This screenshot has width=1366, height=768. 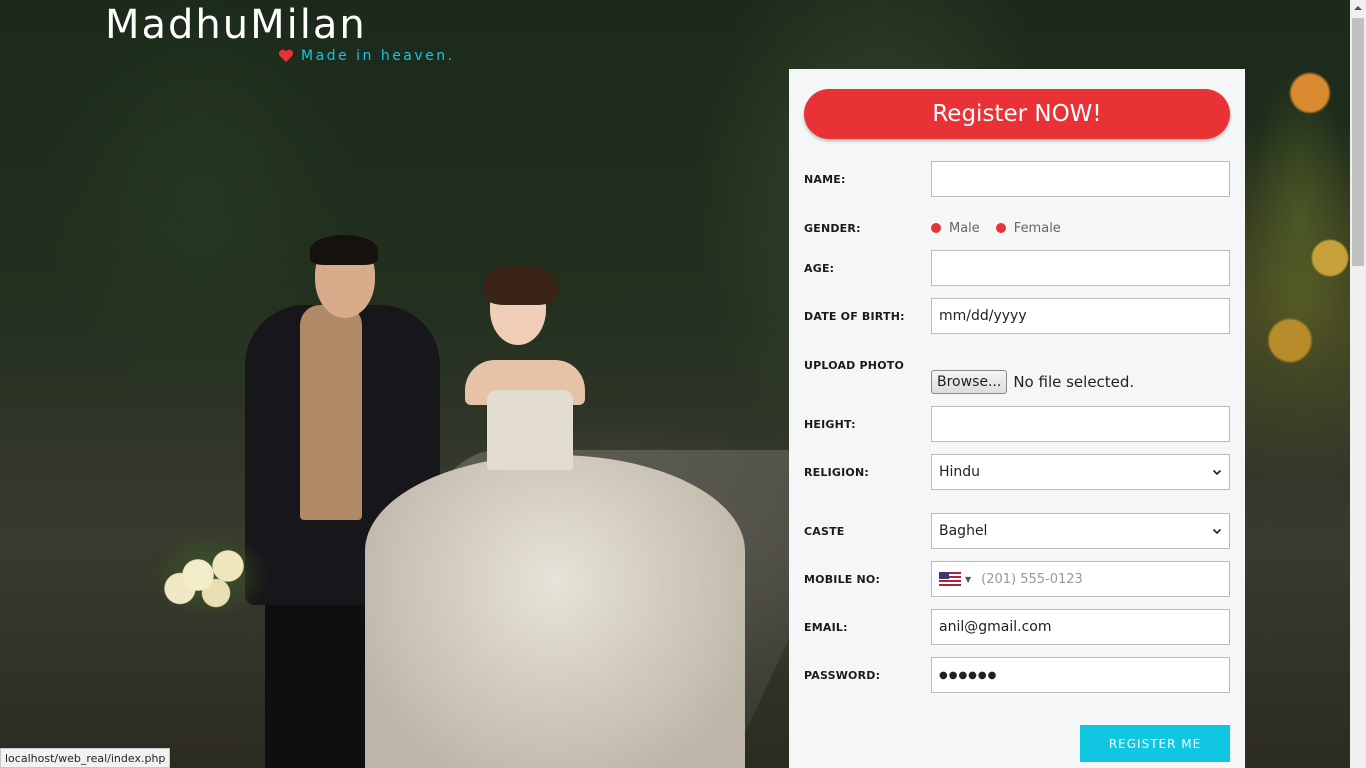 What do you see at coordinates (1017, 114) in the screenshot?
I see `register-now-banner: Register NOW!` at bounding box center [1017, 114].